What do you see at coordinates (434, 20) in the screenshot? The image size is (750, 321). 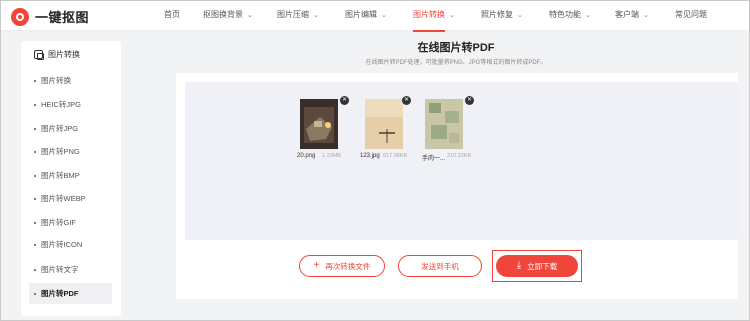 I see `nav-item-convert: 图片转换 ⌄` at bounding box center [434, 20].